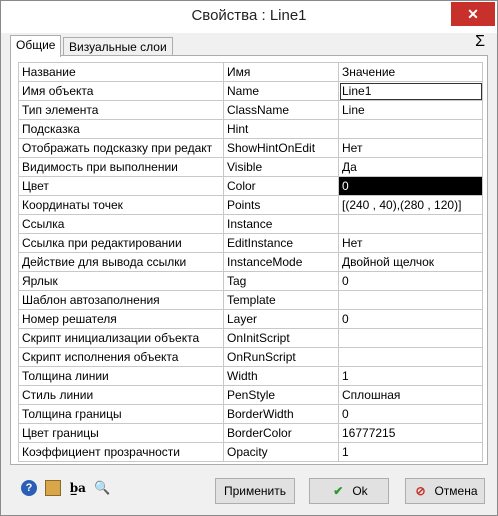 This screenshot has height=516, width=498. I want to click on property-name: Opacity, so click(281, 452).